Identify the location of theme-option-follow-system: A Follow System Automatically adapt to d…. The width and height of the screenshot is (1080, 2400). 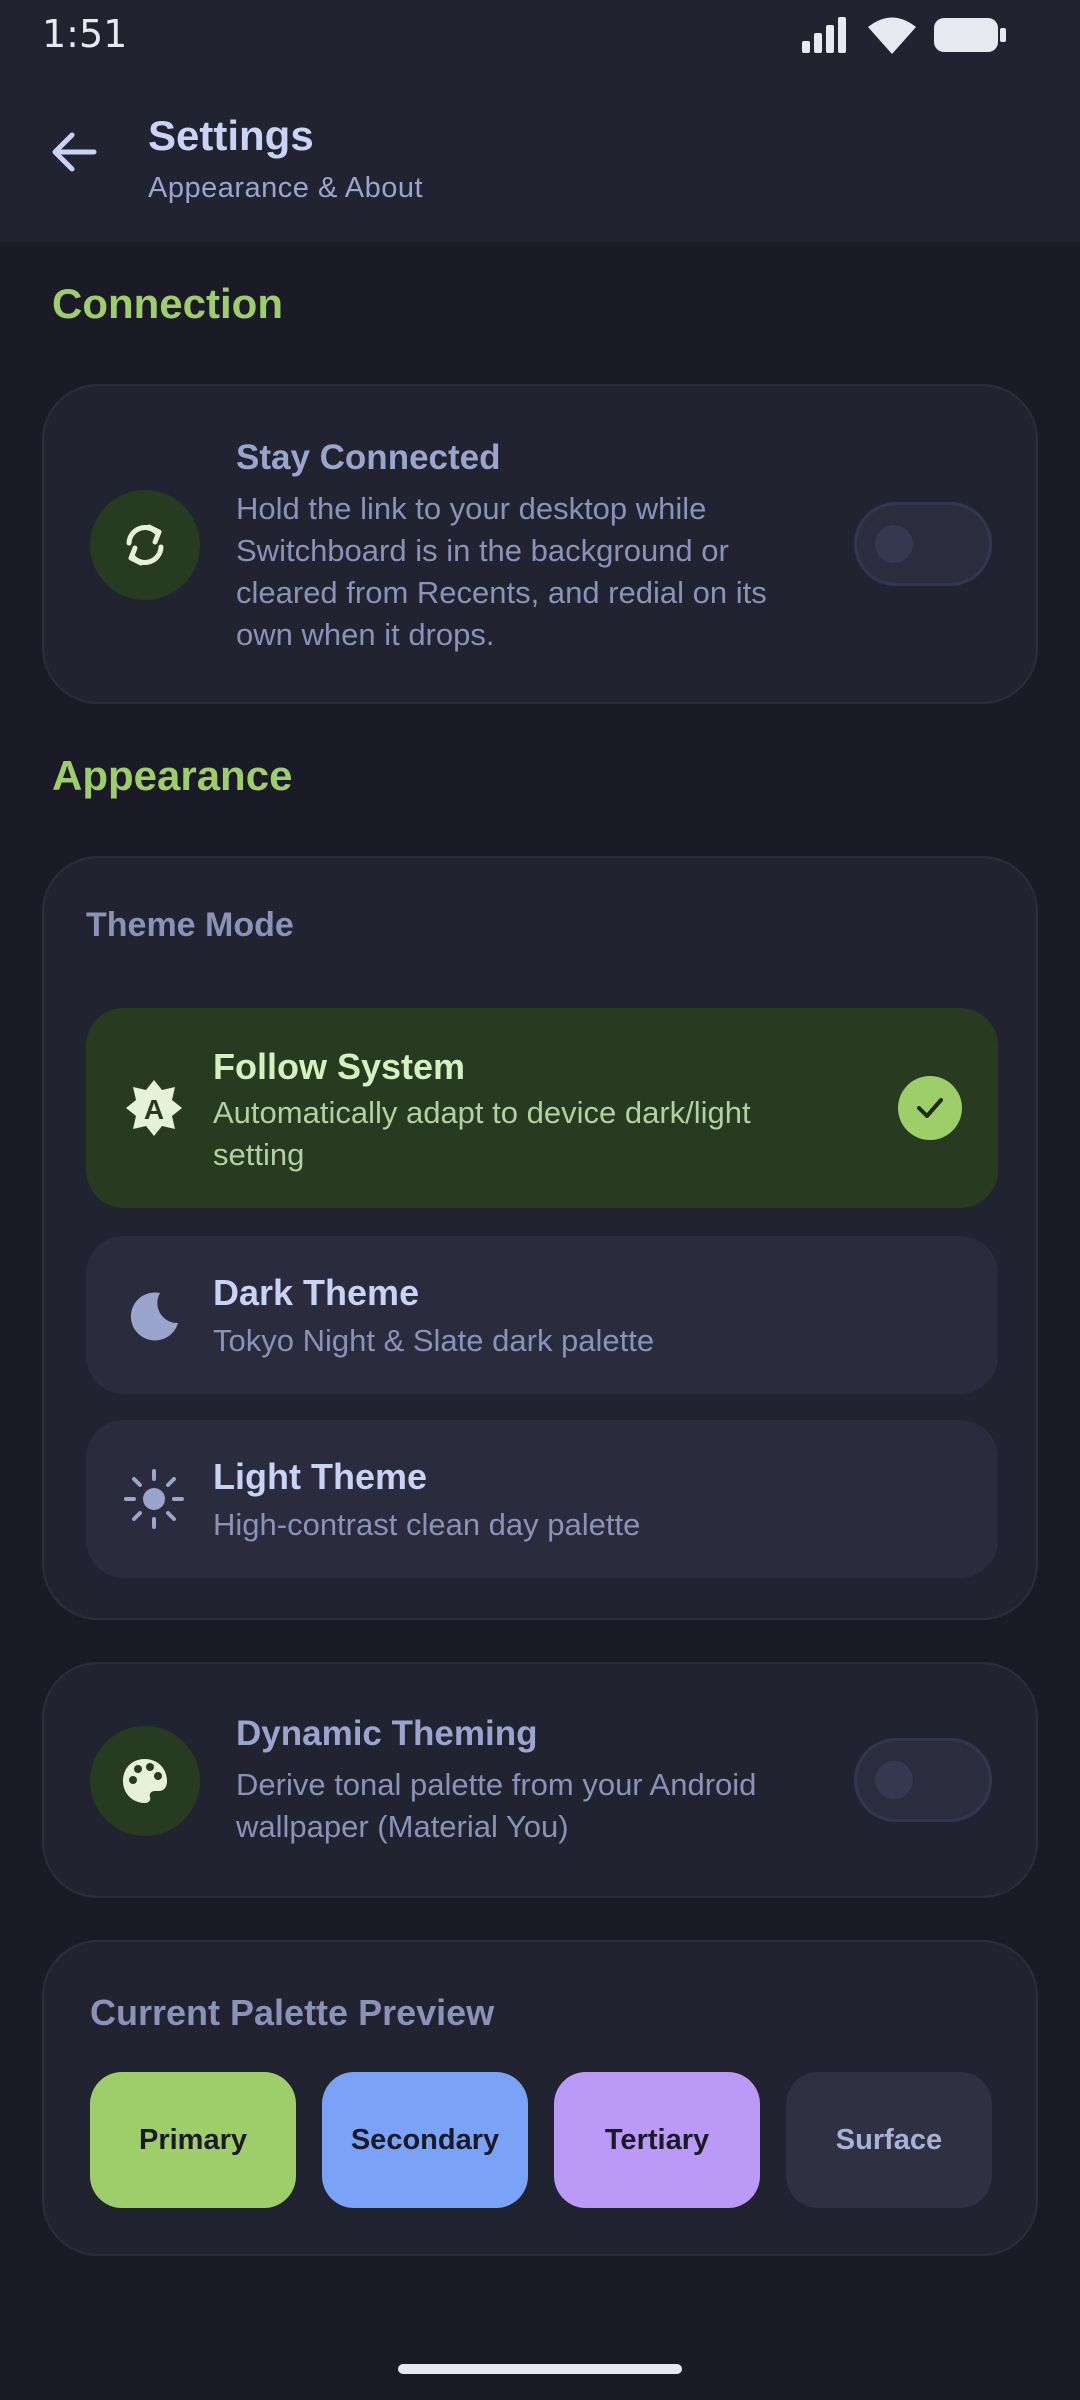
(542, 1108).